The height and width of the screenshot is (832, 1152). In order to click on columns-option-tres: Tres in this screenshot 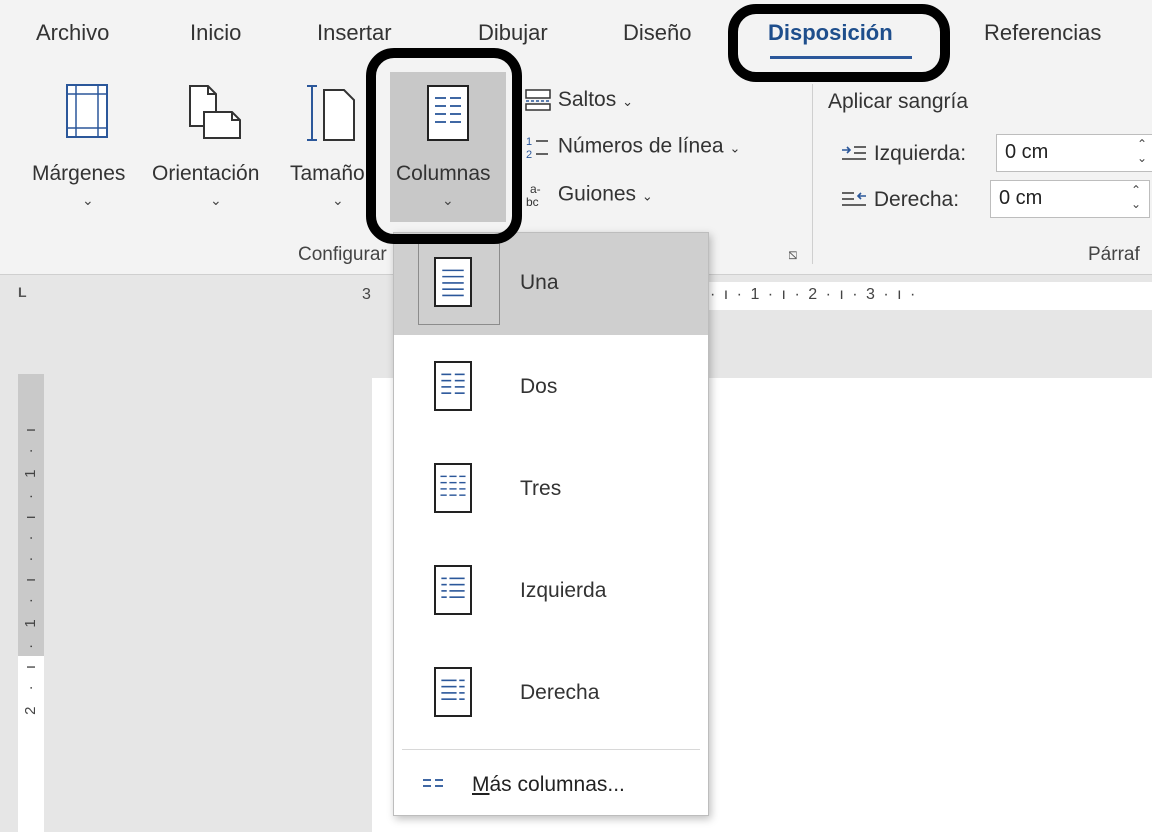, I will do `click(551, 490)`.